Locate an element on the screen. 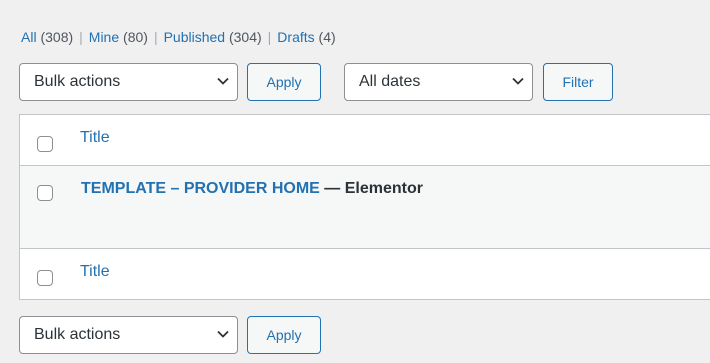 This screenshot has width=710, height=363. tablenav-bottom: Bulk actions Apply is located at coordinates (170, 335).